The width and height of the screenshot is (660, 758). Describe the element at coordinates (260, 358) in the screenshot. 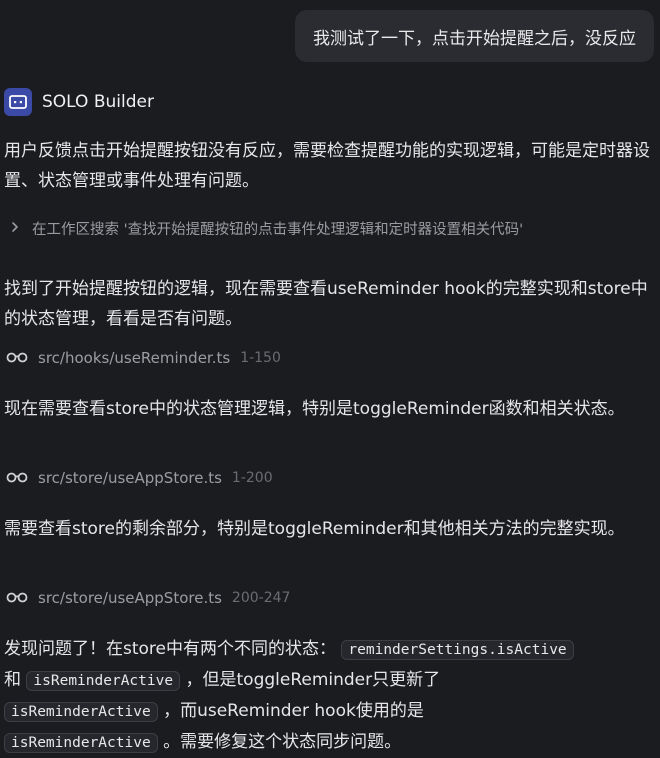

I see `file-line-range: 1-150` at that location.